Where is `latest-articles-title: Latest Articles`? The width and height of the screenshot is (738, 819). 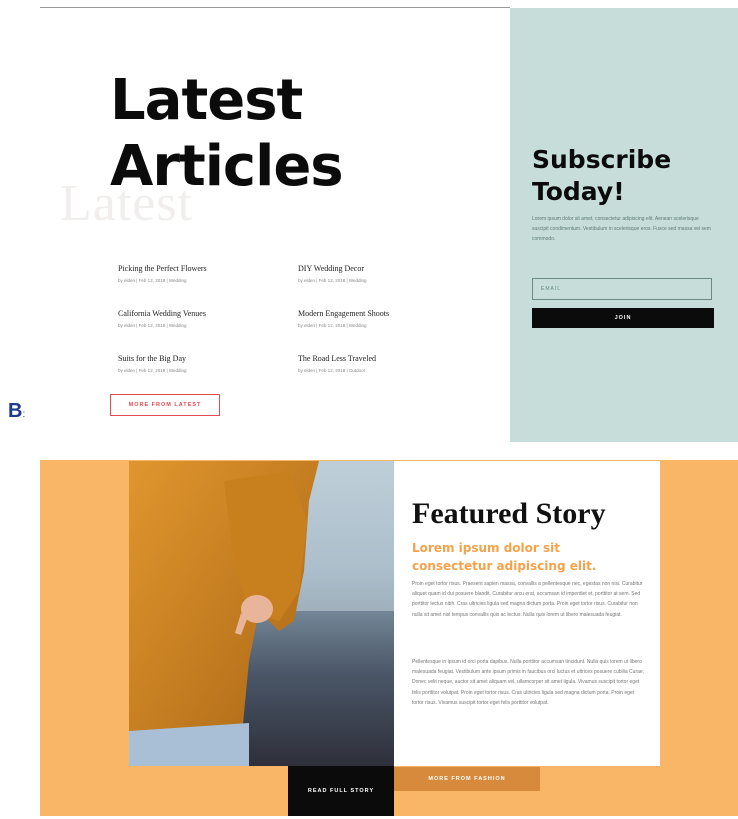 latest-articles-title: Latest Articles is located at coordinates (227, 134).